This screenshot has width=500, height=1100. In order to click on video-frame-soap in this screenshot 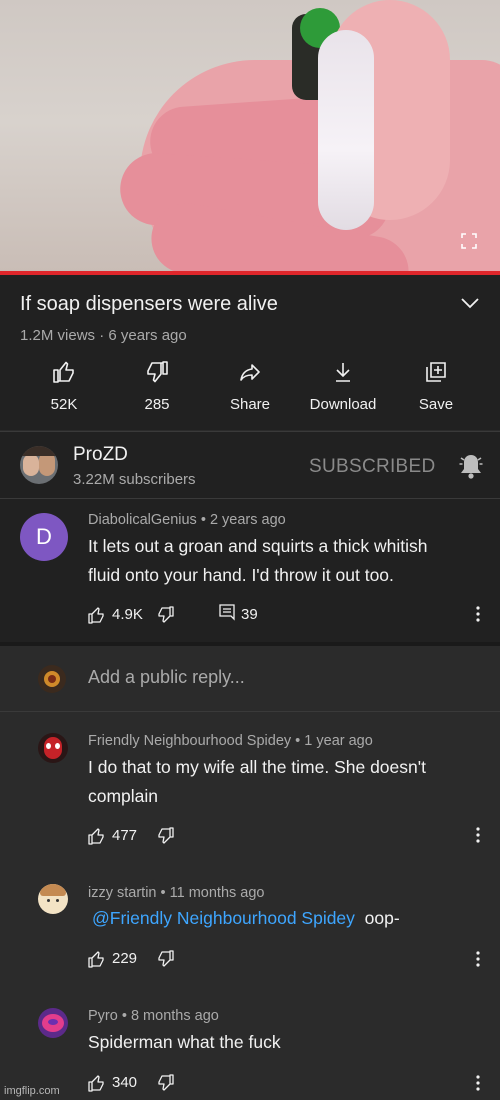, I will do `click(346, 130)`.